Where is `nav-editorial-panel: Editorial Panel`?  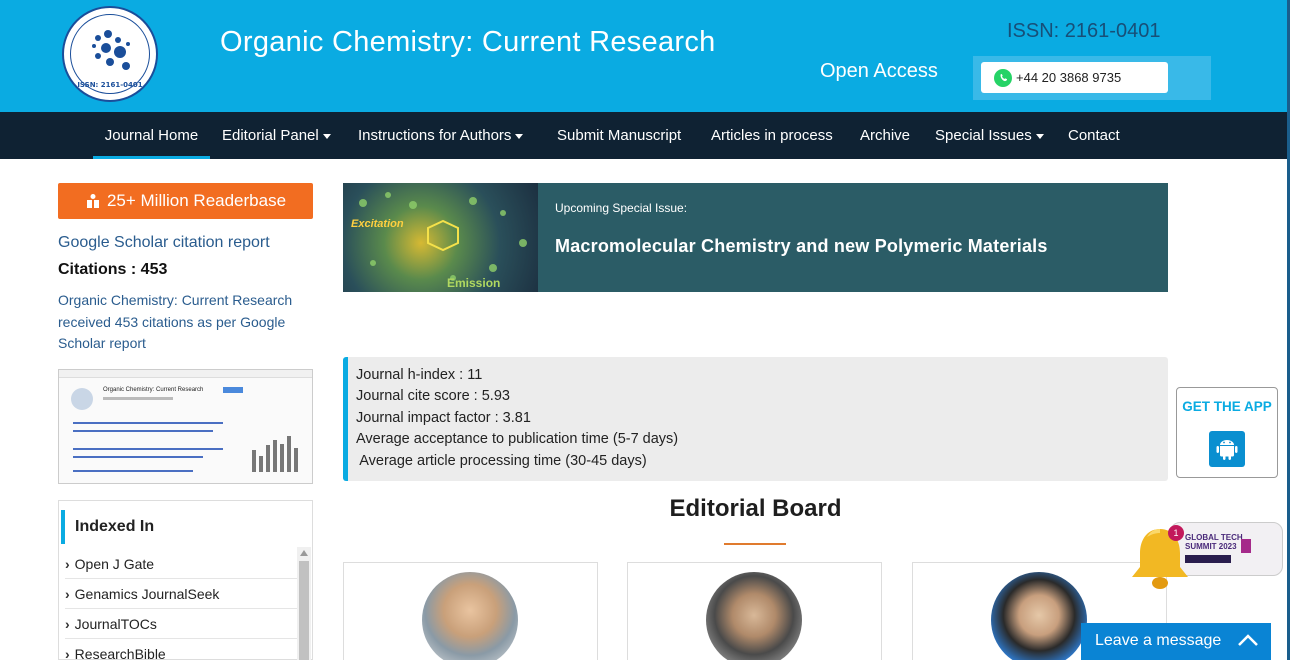 nav-editorial-panel: Editorial Panel is located at coordinates (276, 135).